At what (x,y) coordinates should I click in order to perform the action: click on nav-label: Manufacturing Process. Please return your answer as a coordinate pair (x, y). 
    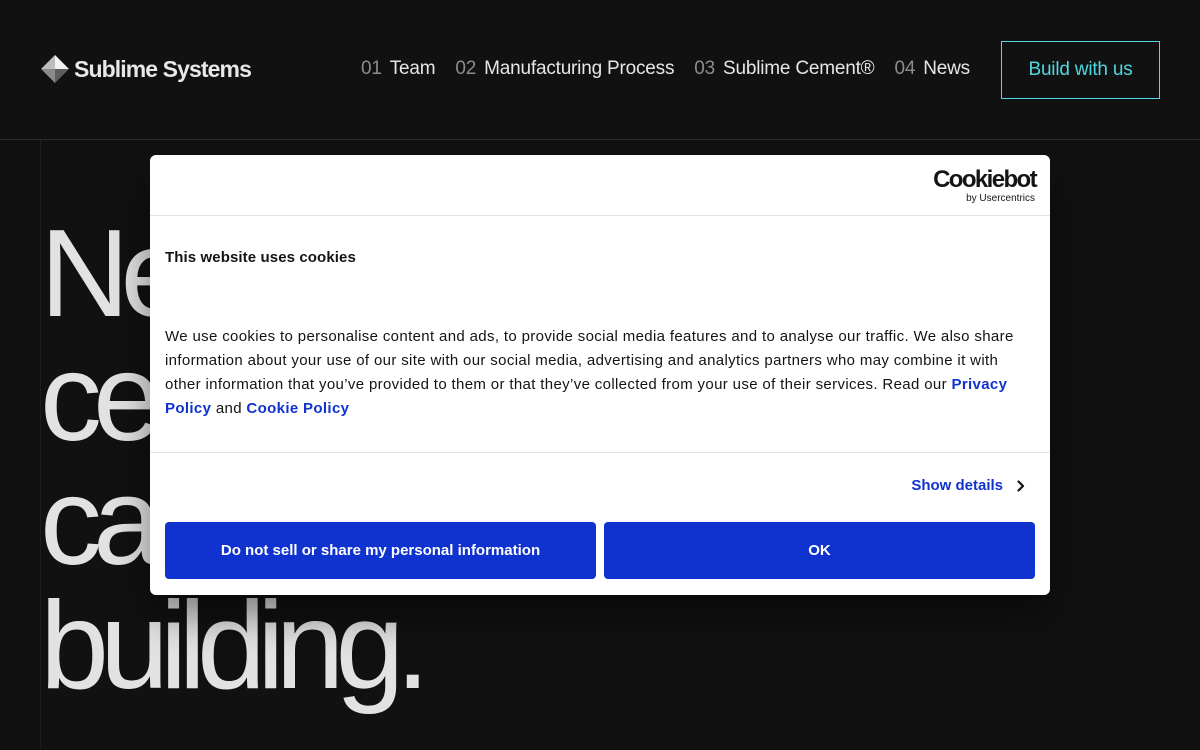
    Looking at the image, I should click on (579, 68).